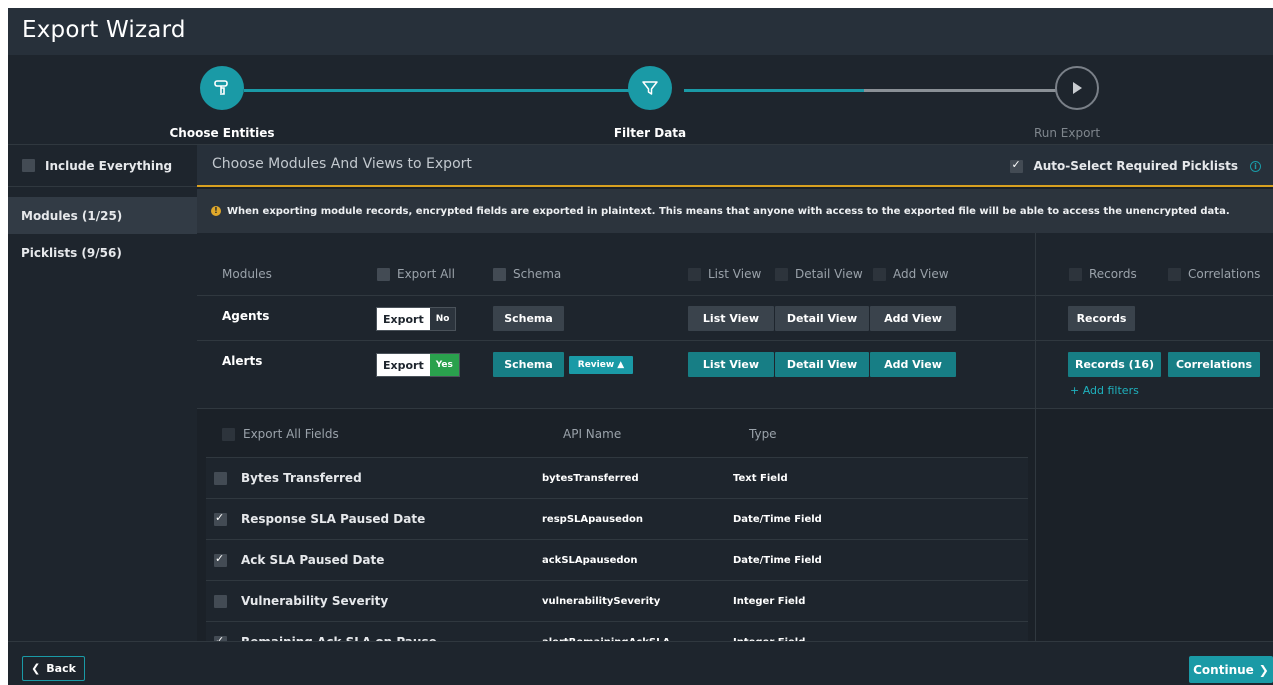 The width and height of the screenshot is (1273, 685). Describe the element at coordinates (1035, 437) in the screenshot. I see `column-divider` at that location.